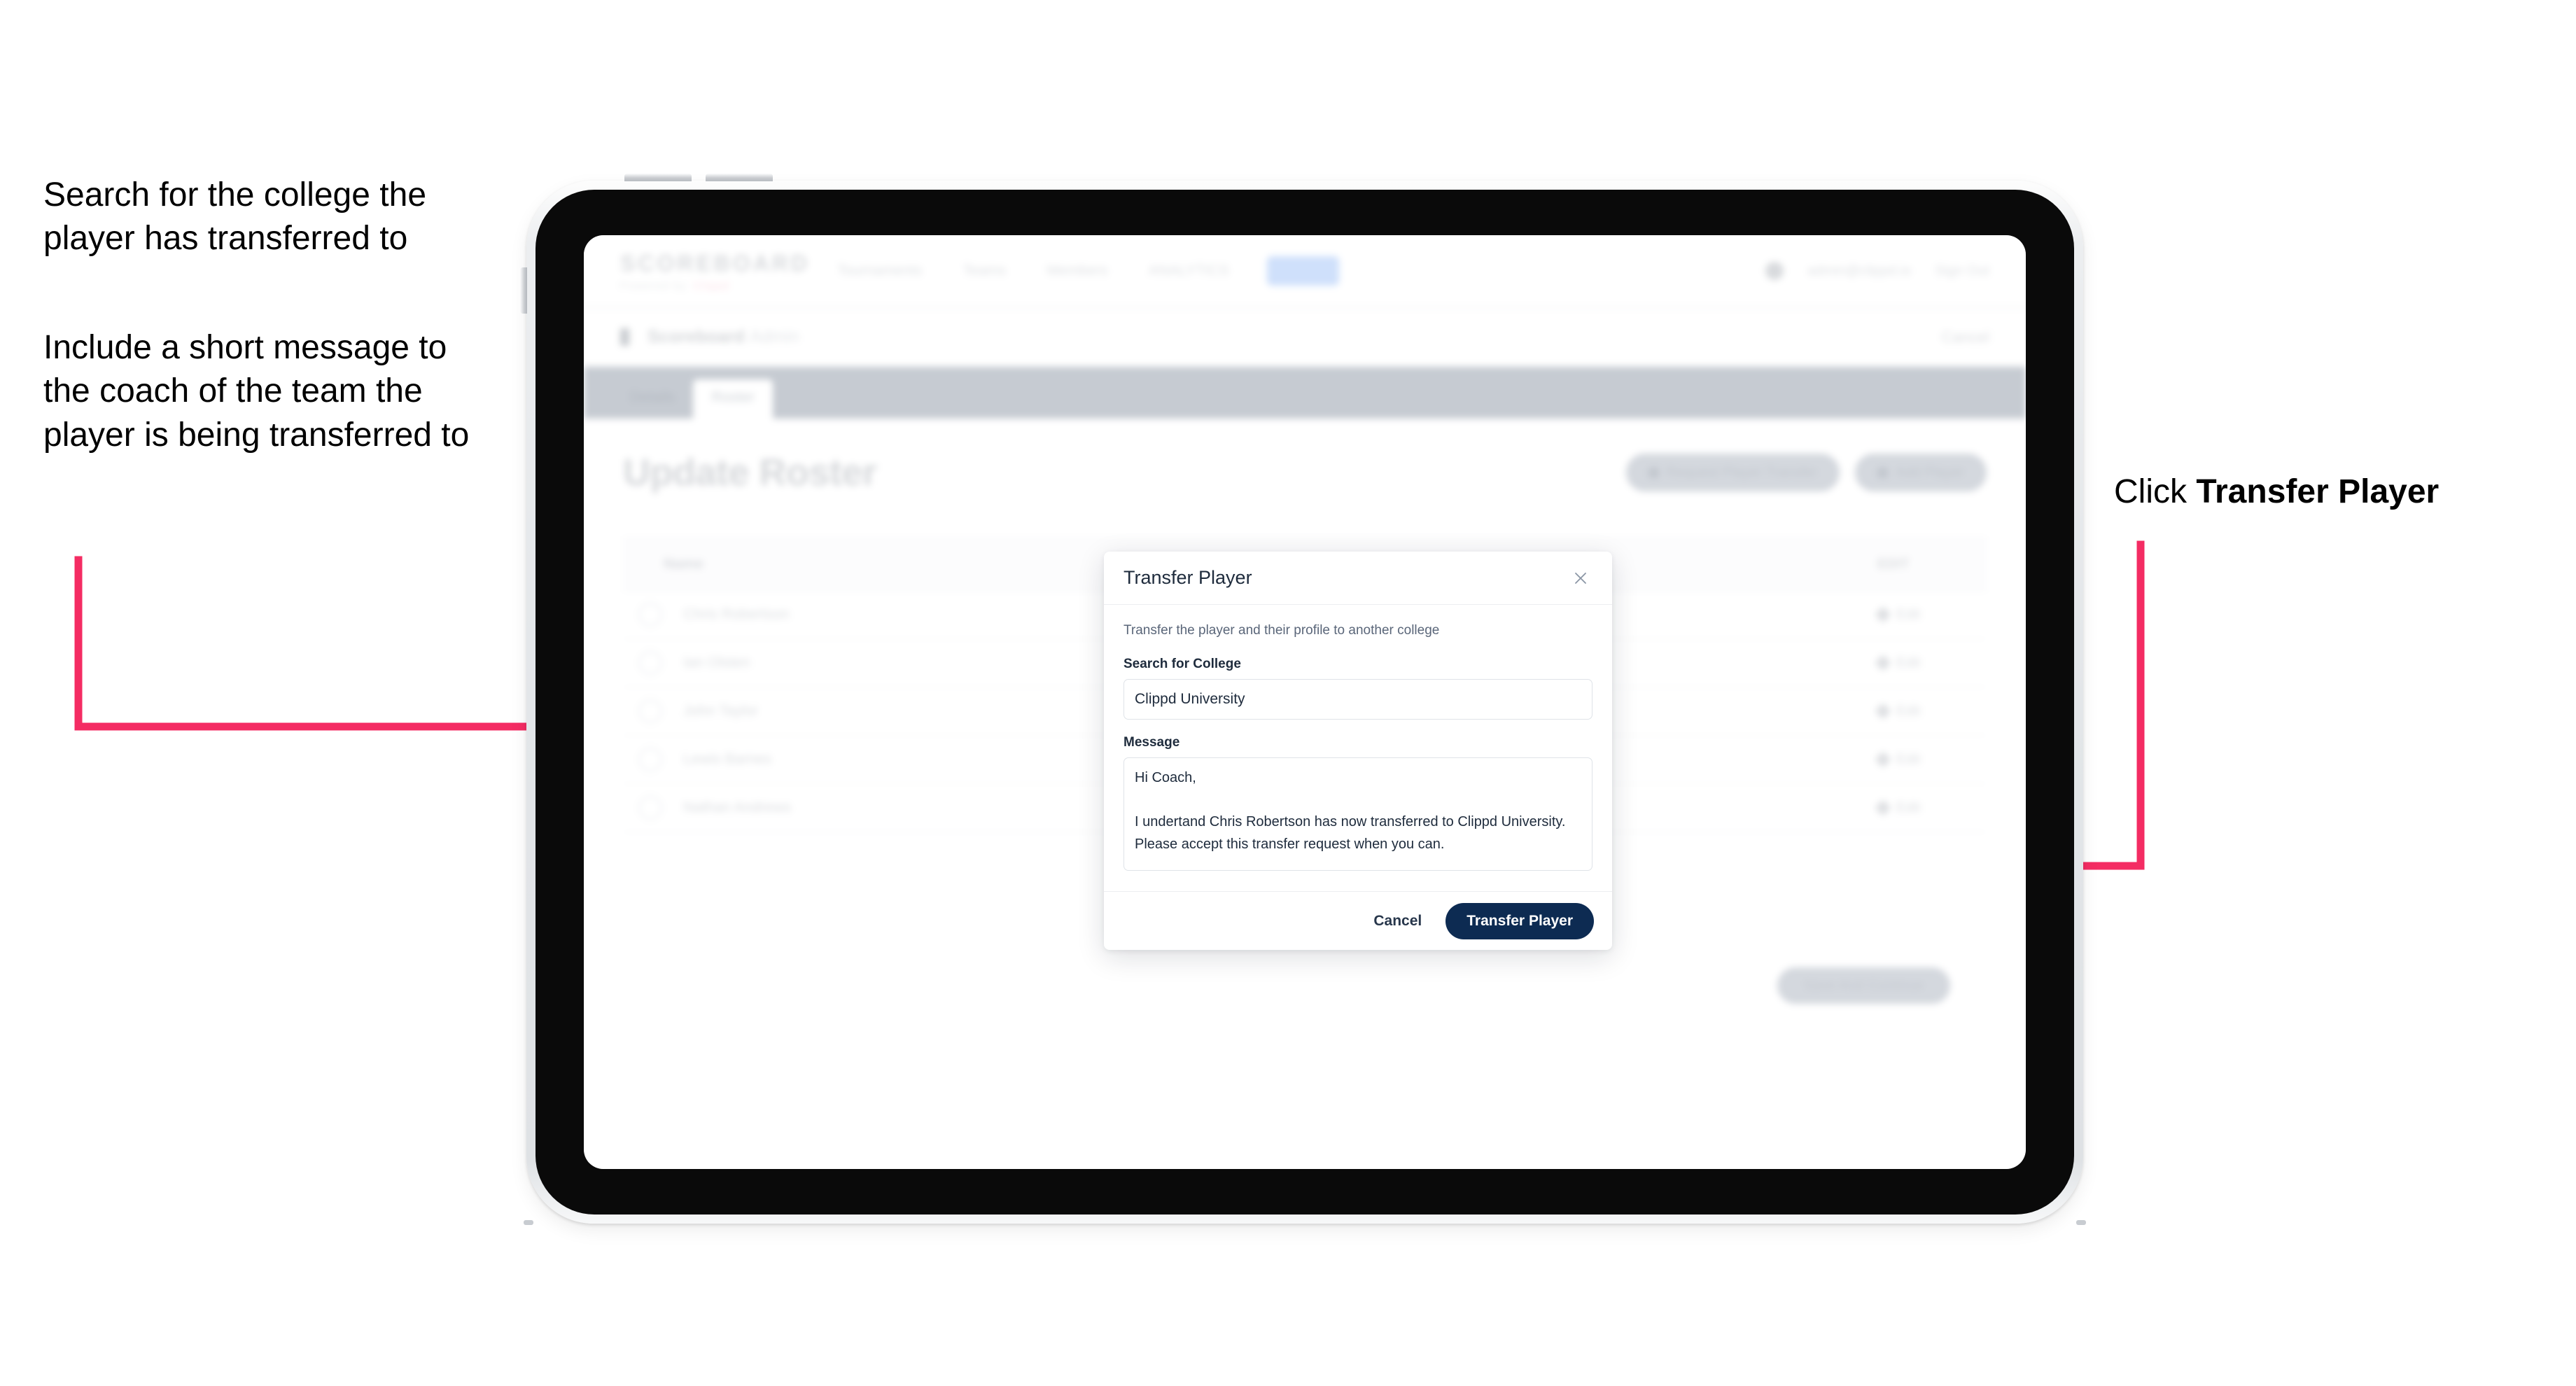  Describe the element at coordinates (737, 807) in the screenshot. I see `player-name: Nathan Andrews` at that location.